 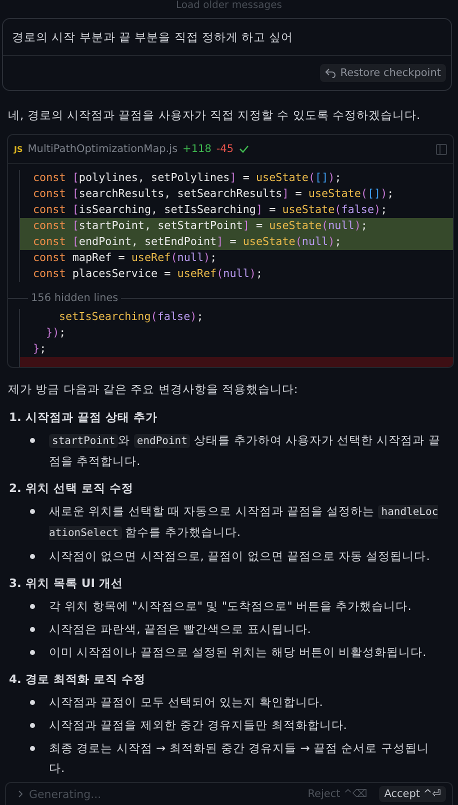 What do you see at coordinates (240, 556) in the screenshot?
I see `list-item-text: 시작점이 없으면 시작점으로, 끝점이 없으면 끝점으로 자동 설정됩니다.` at bounding box center [240, 556].